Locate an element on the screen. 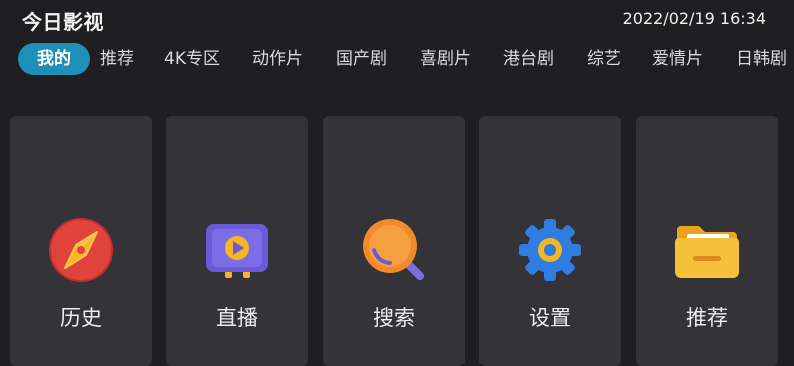 The height and width of the screenshot is (366, 794). tab-jp-kr-series: 日韩剧 is located at coordinates (761, 59).